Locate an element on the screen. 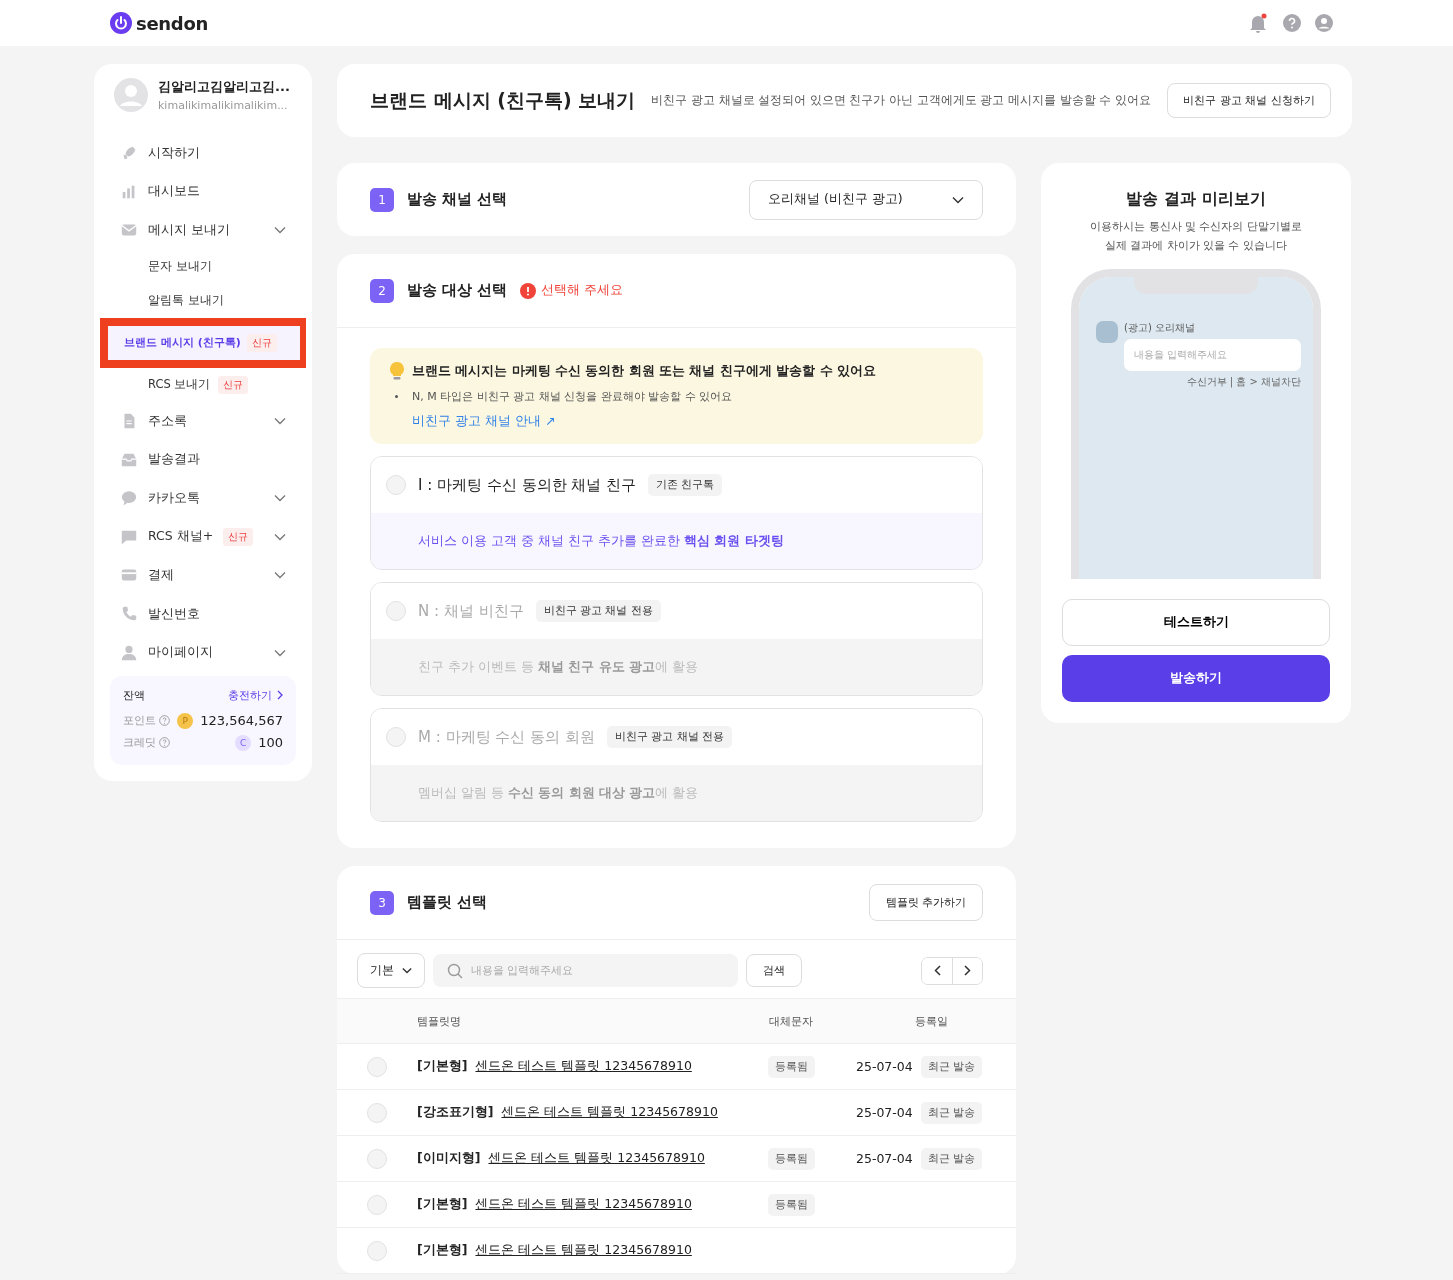  column-header: 템플릿명 is located at coordinates (439, 1021).